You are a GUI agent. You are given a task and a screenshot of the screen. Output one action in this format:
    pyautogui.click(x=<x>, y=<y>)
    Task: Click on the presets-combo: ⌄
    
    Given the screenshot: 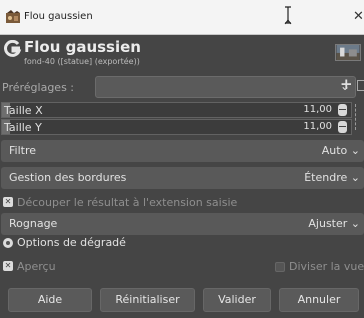 What is the action you would take?
    pyautogui.click(x=225, y=87)
    